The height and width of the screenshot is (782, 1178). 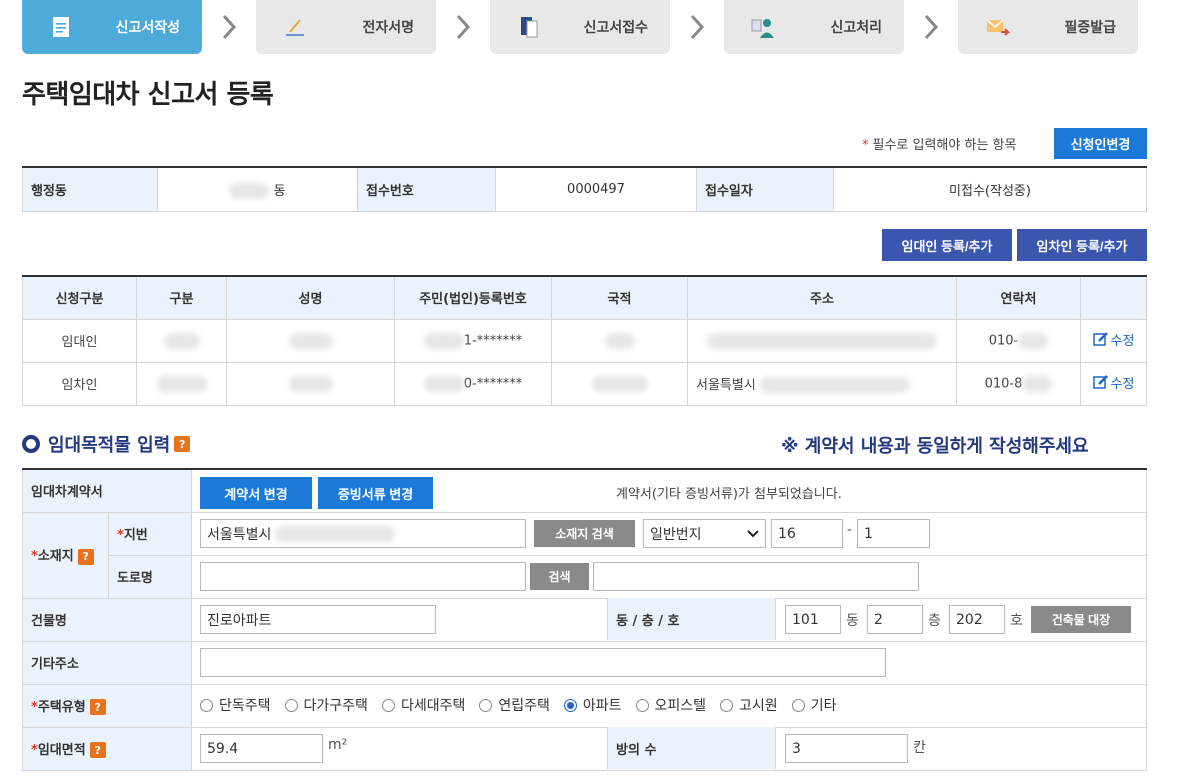 What do you see at coordinates (346, 27) in the screenshot?
I see `step-sign: 전자서명` at bounding box center [346, 27].